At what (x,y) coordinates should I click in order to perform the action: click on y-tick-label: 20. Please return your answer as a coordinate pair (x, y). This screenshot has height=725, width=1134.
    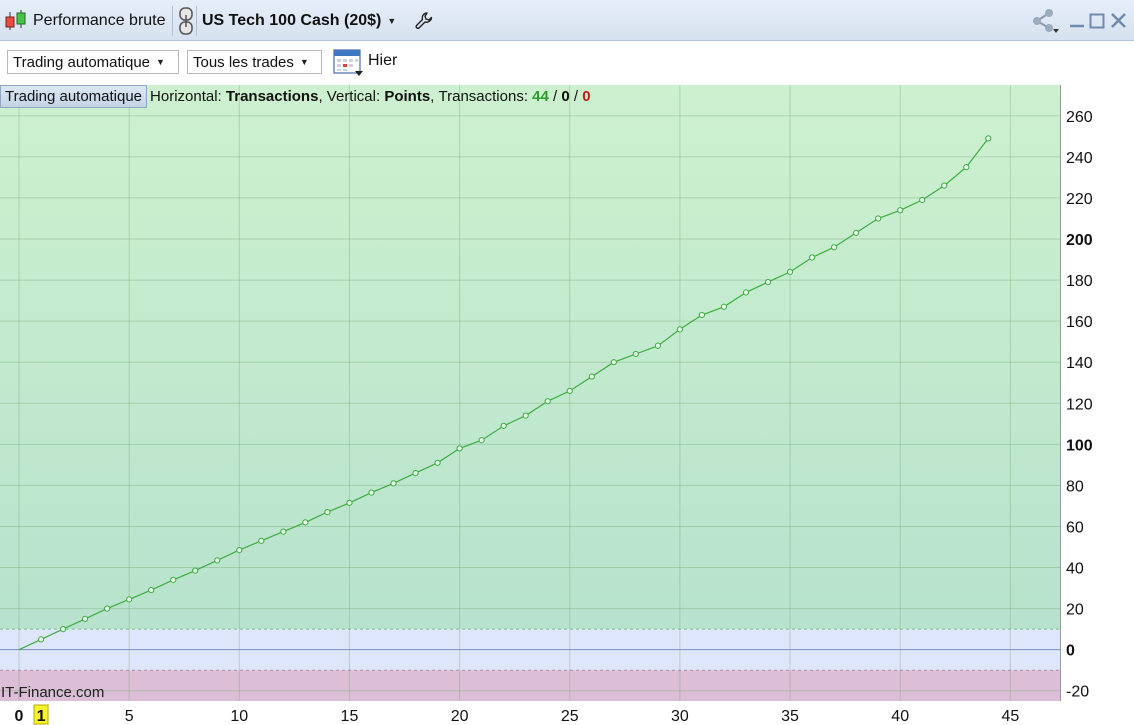
    Looking at the image, I should click on (1075, 610).